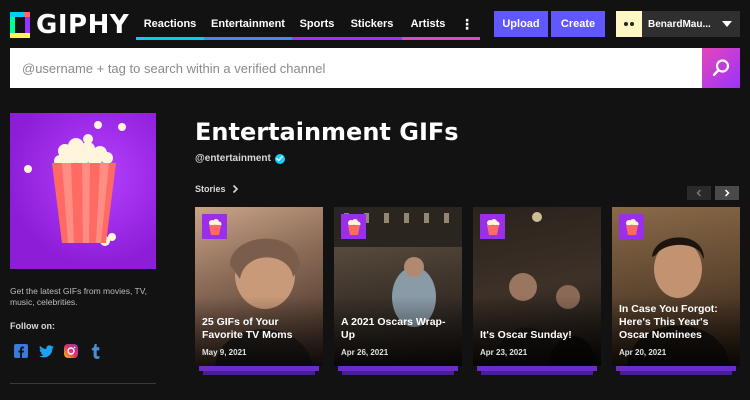  I want to click on nav-stickers: Stickers, so click(372, 25).